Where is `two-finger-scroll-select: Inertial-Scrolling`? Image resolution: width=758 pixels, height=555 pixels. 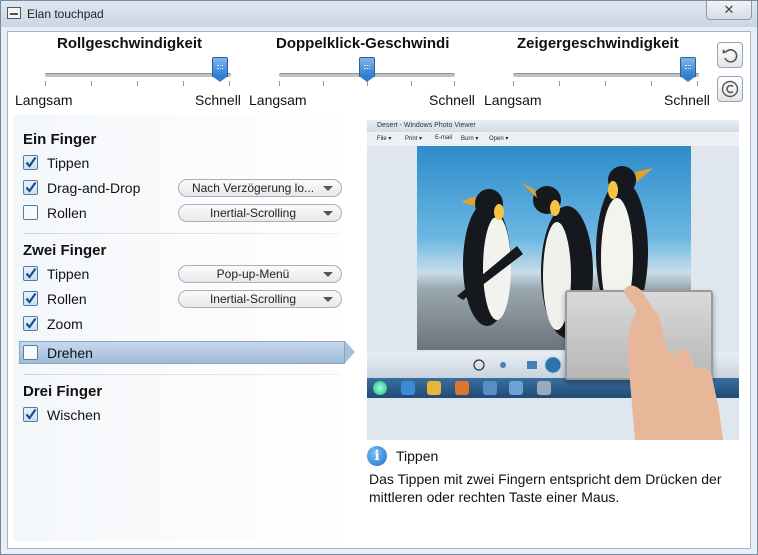
two-finger-scroll-select: Inertial-Scrolling is located at coordinates (260, 299).